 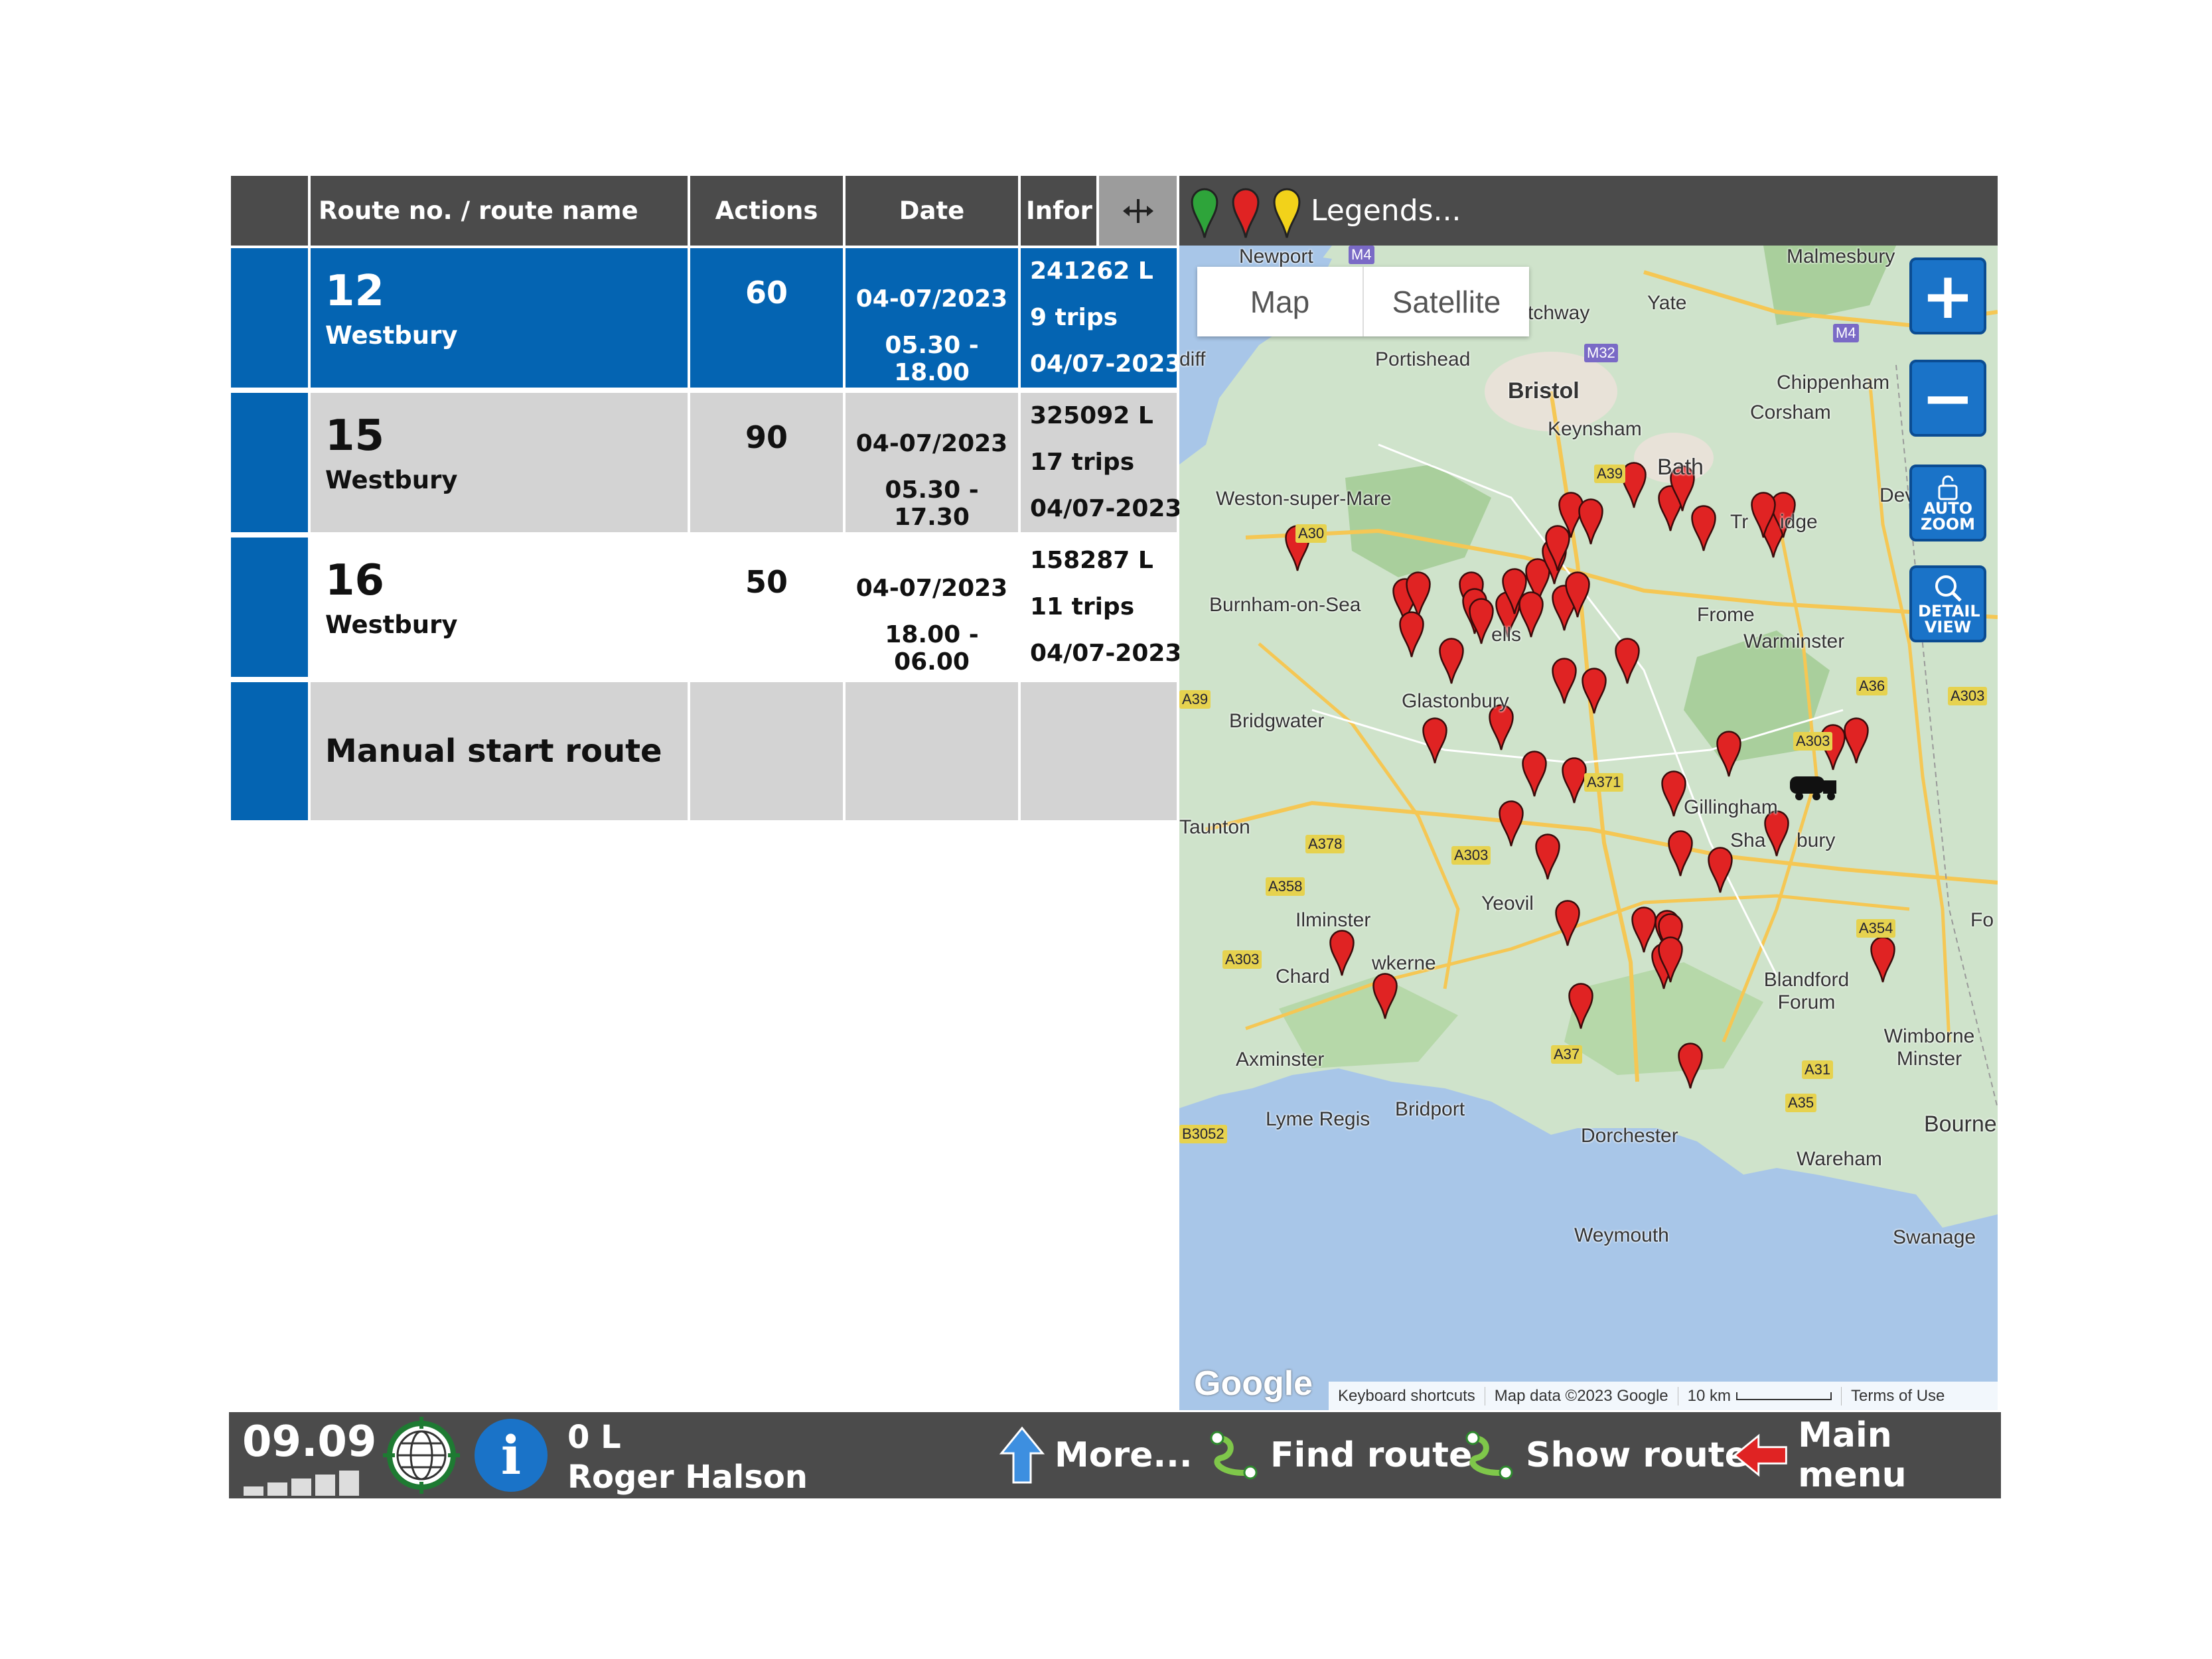 What do you see at coordinates (932, 359) in the screenshot?
I see `route-time: 05.30 - 18.00` at bounding box center [932, 359].